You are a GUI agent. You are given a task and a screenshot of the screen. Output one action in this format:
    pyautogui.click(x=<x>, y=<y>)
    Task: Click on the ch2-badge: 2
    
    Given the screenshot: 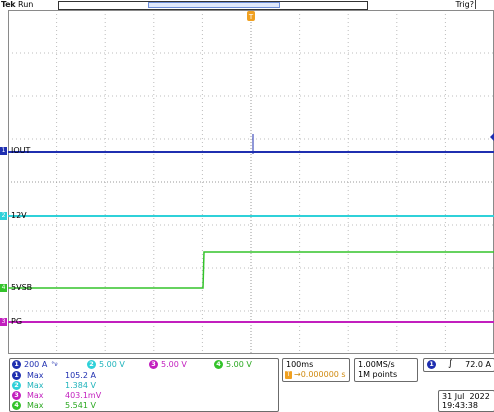 What is the action you would take?
    pyautogui.click(x=91, y=364)
    